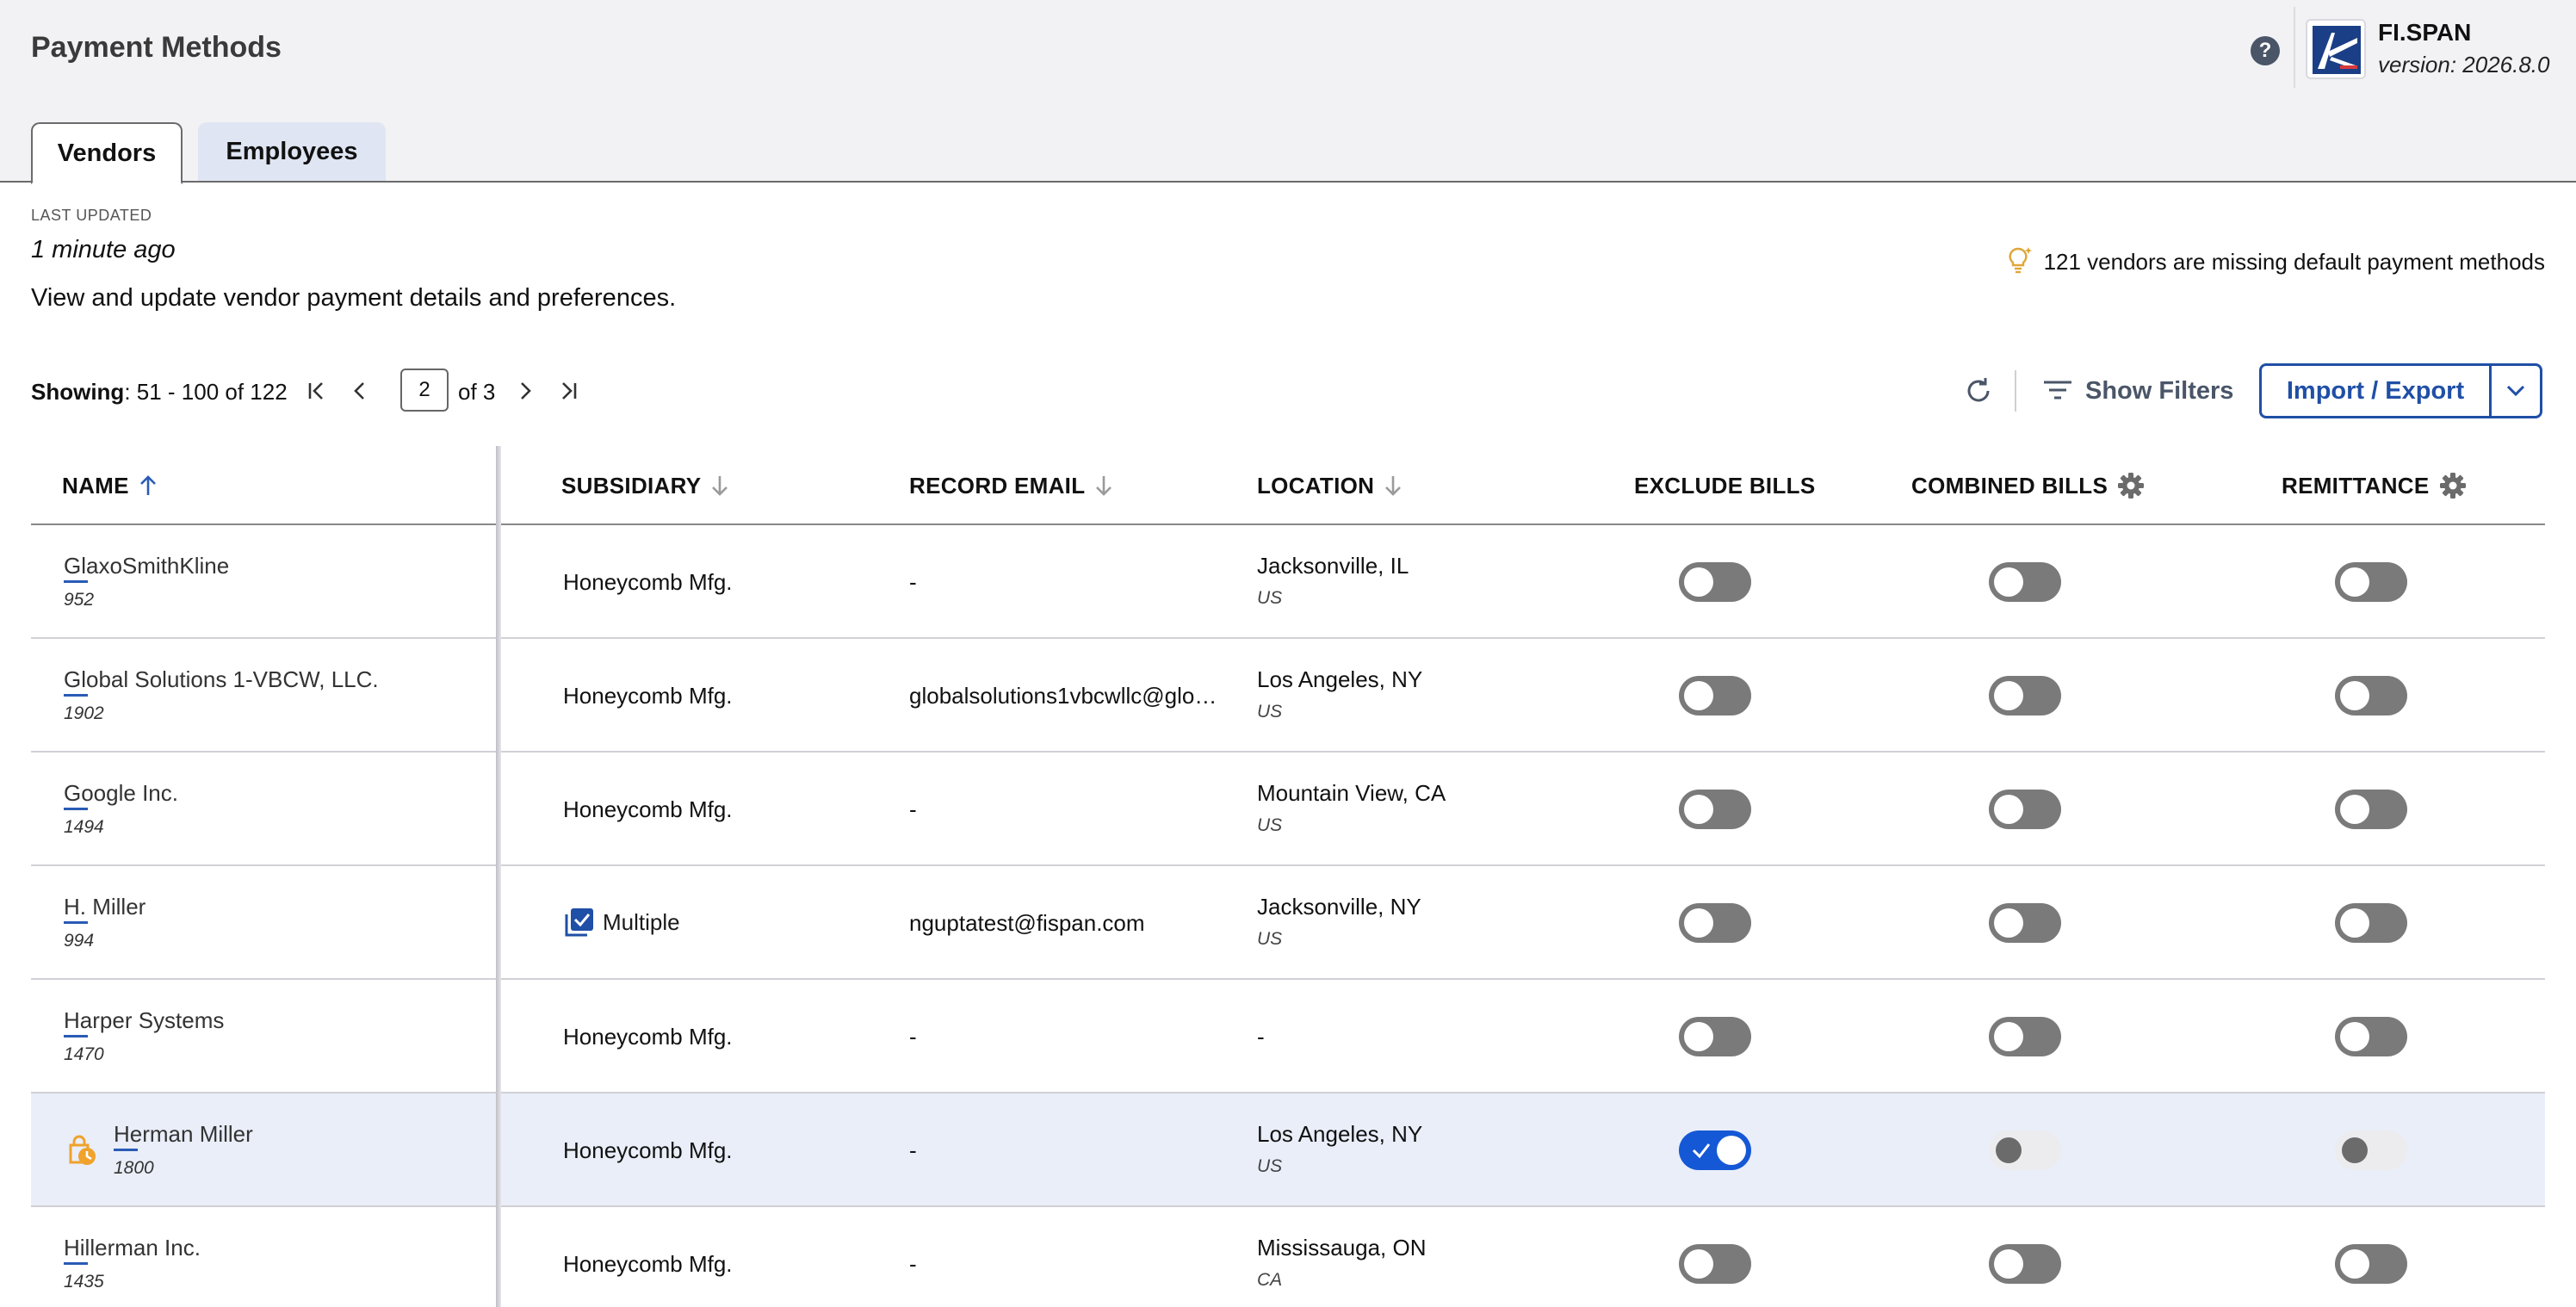 The image size is (2576, 1307). What do you see at coordinates (579, 923) in the screenshot?
I see `multiple-checkbox-icon` at bounding box center [579, 923].